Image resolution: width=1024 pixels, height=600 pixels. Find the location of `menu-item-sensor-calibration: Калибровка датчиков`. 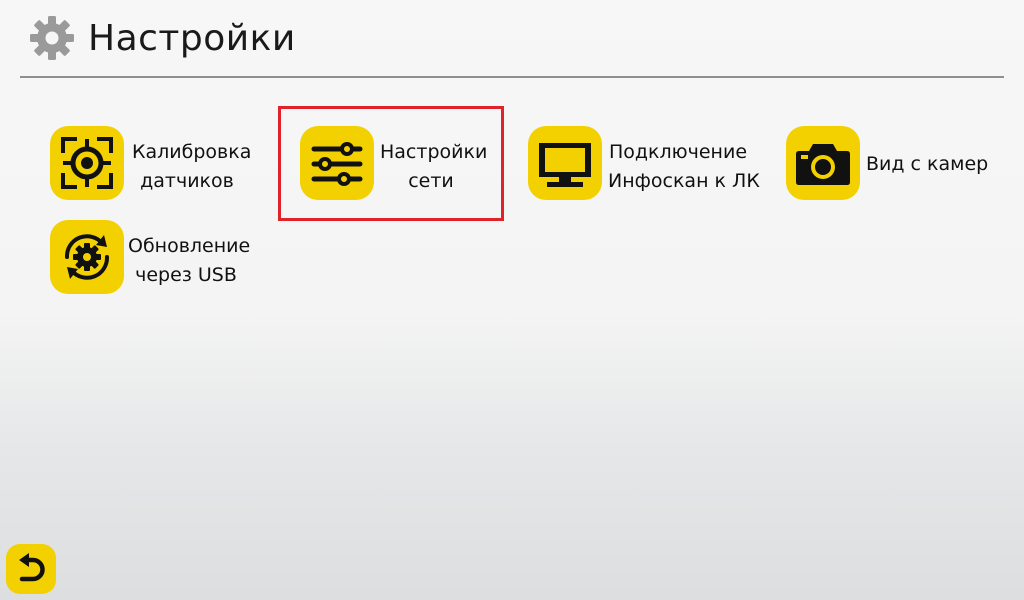

menu-item-sensor-calibration: Калибровка датчиков is located at coordinates (151, 164).